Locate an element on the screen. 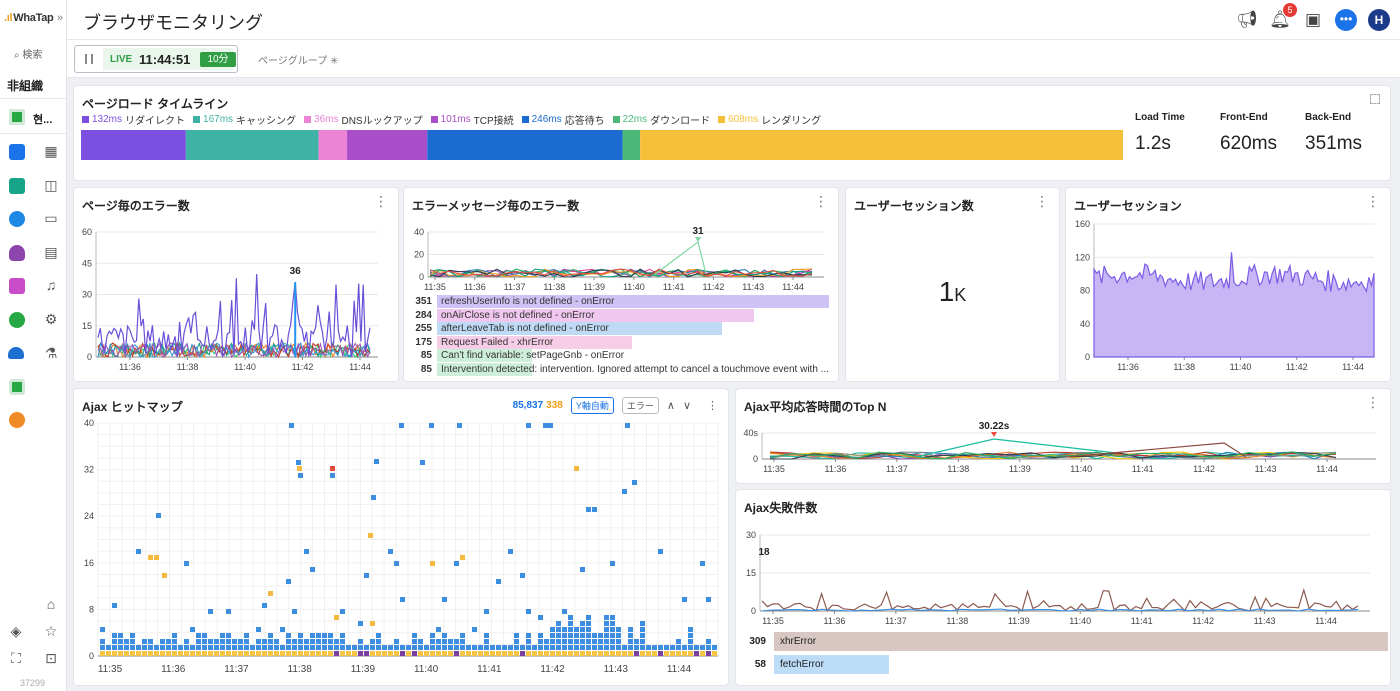  org-label: 非組織 is located at coordinates (25, 85).